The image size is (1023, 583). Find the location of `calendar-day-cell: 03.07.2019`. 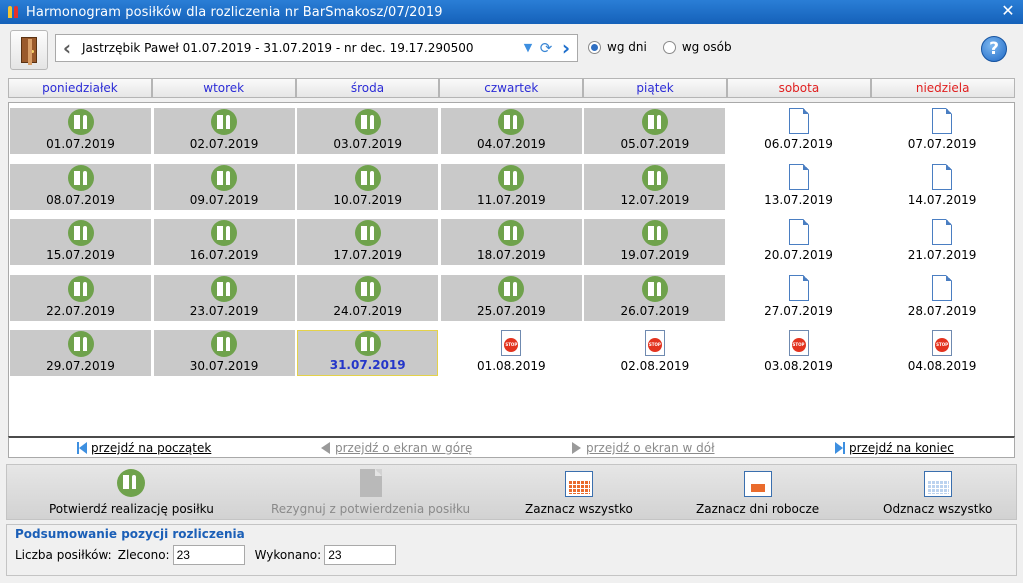

calendar-day-cell: 03.07.2019 is located at coordinates (368, 131).